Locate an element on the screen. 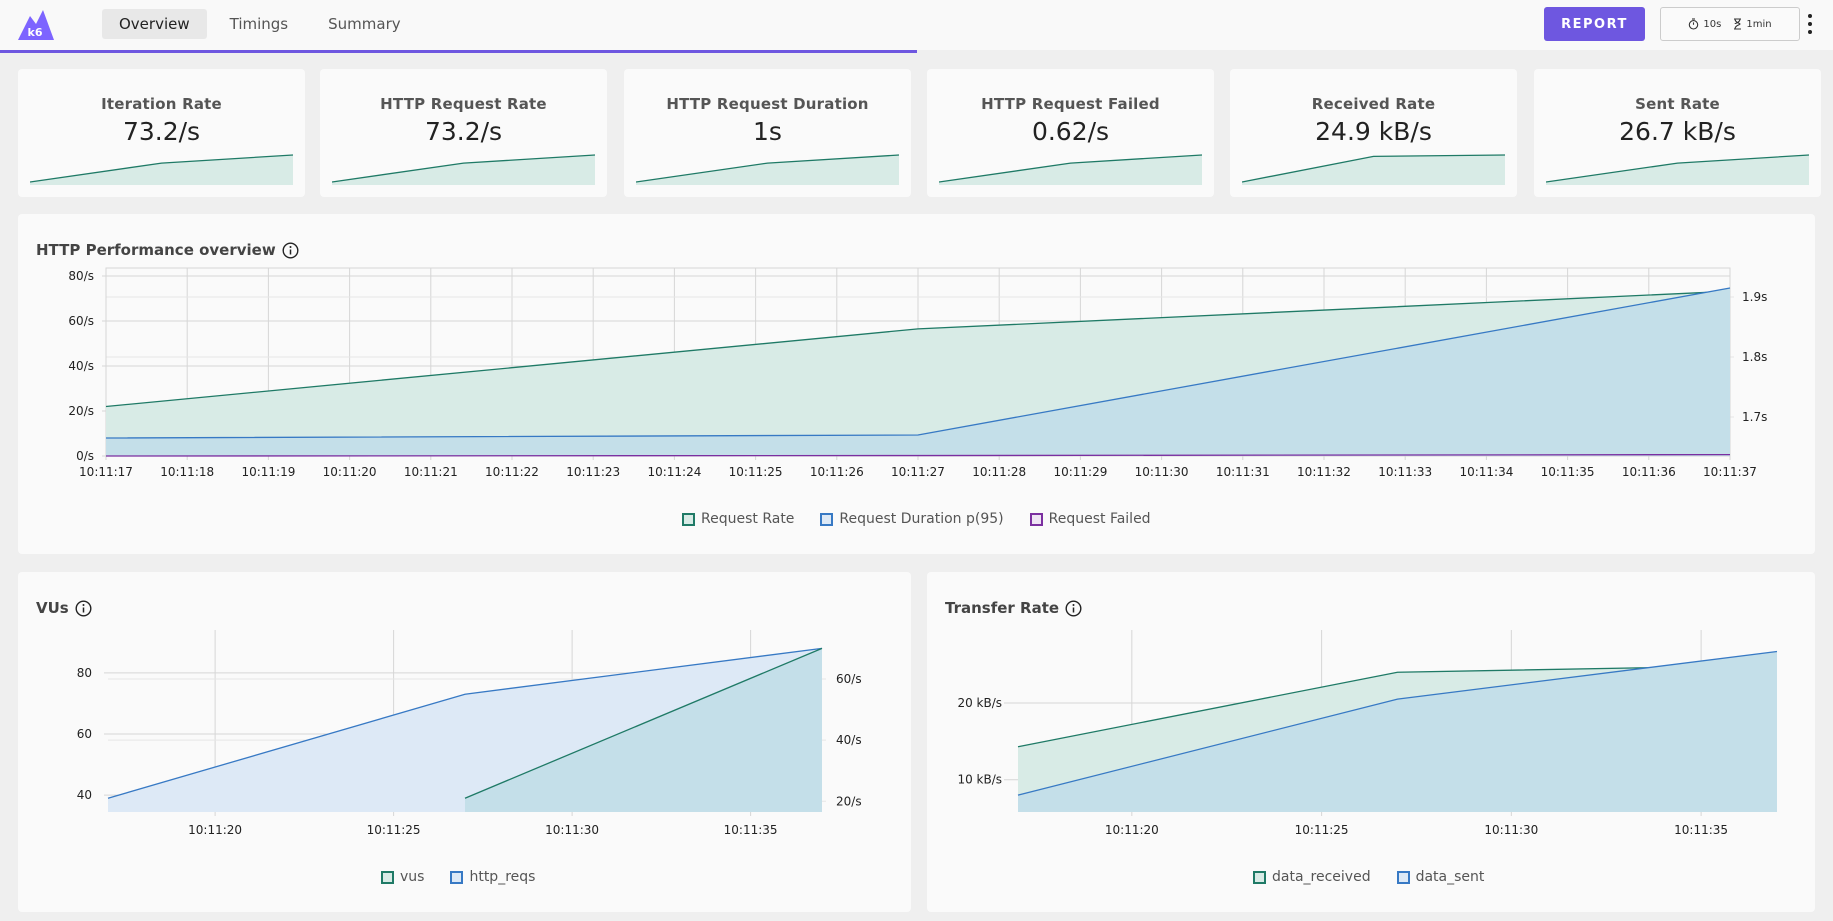 The width and height of the screenshot is (1833, 921). legend-label: Request Rate is located at coordinates (748, 519).